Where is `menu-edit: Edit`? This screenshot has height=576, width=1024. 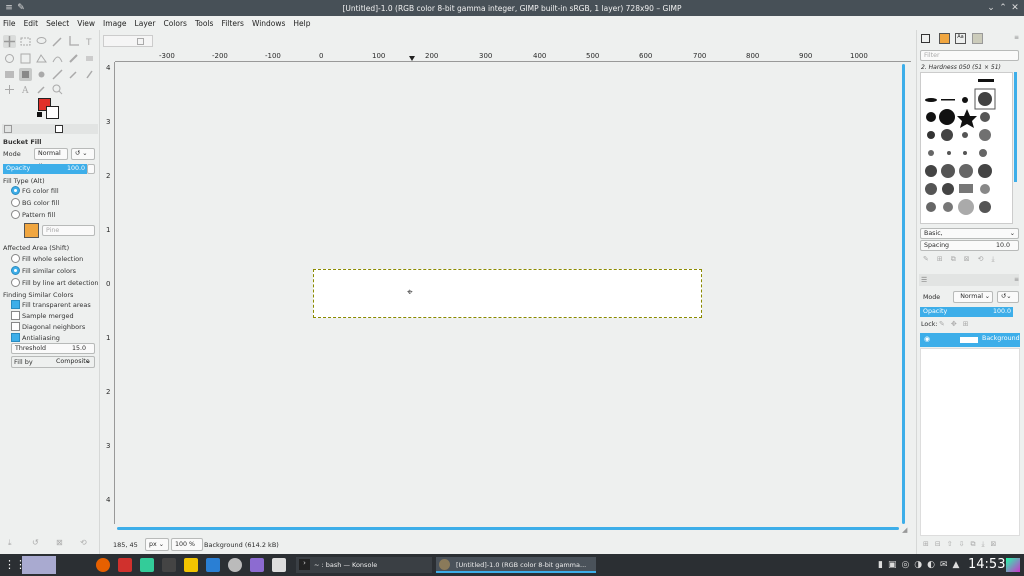
menu-edit: Edit is located at coordinates (31, 23).